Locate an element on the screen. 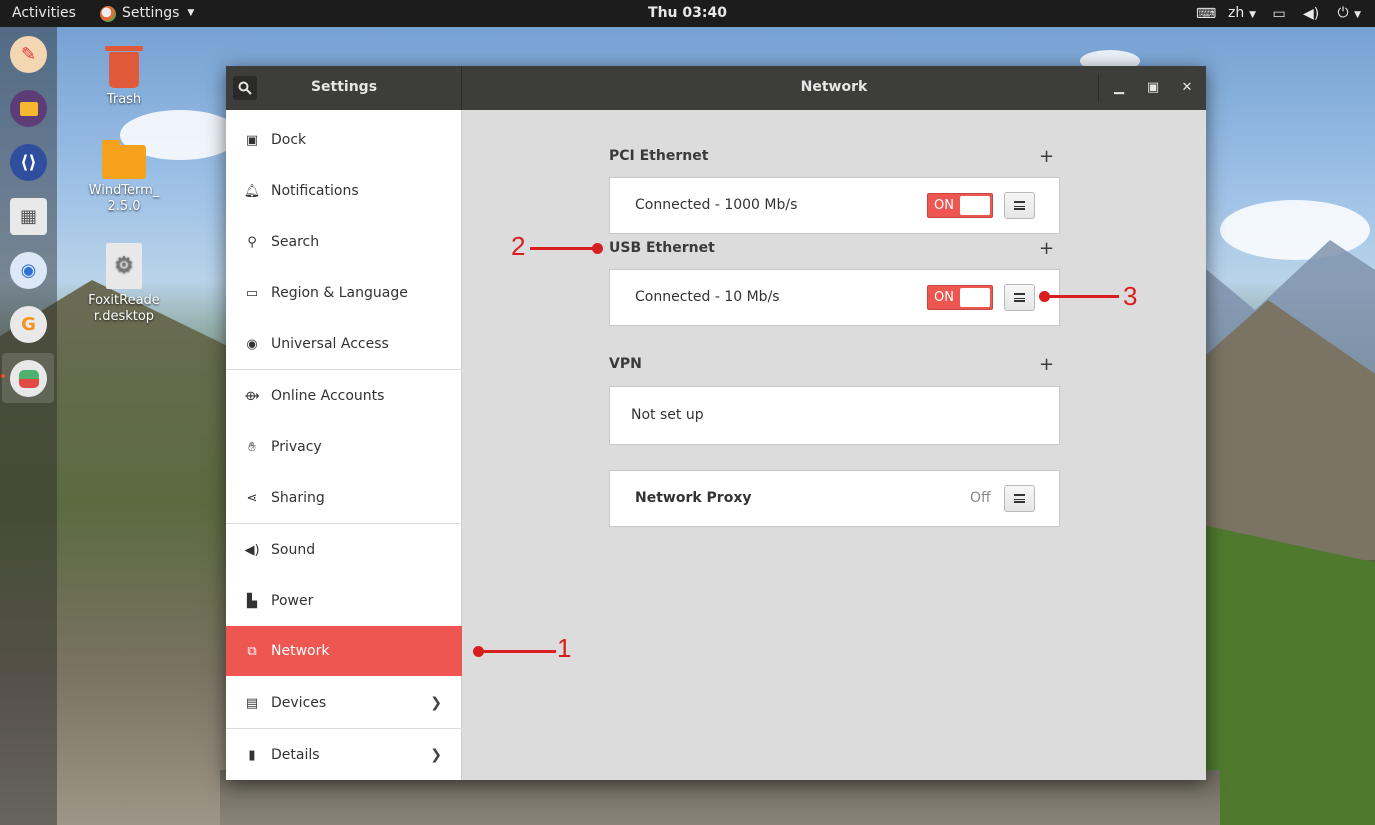  sidebar-item-devices: ▤ Devices ❯ is located at coordinates (344, 703).